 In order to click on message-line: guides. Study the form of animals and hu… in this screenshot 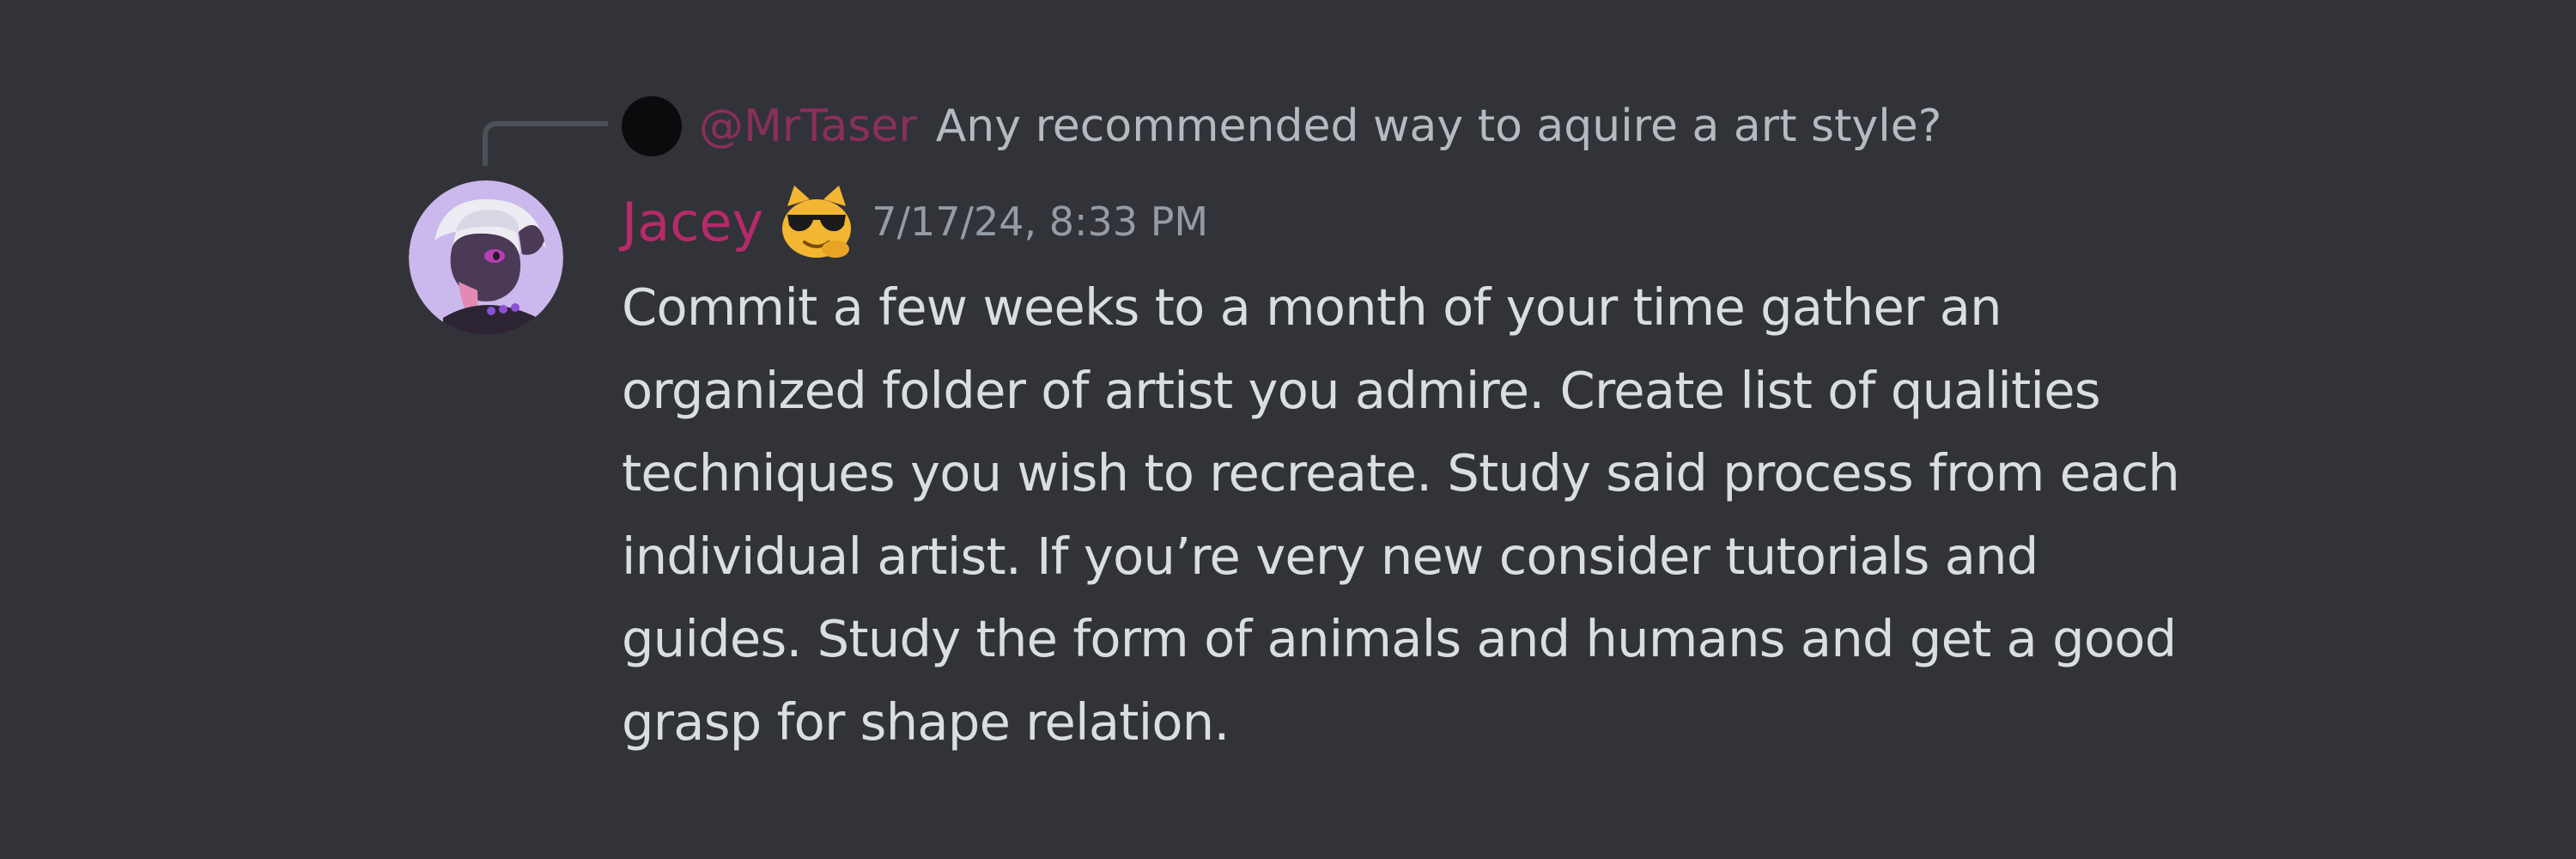, I will do `click(1400, 638)`.